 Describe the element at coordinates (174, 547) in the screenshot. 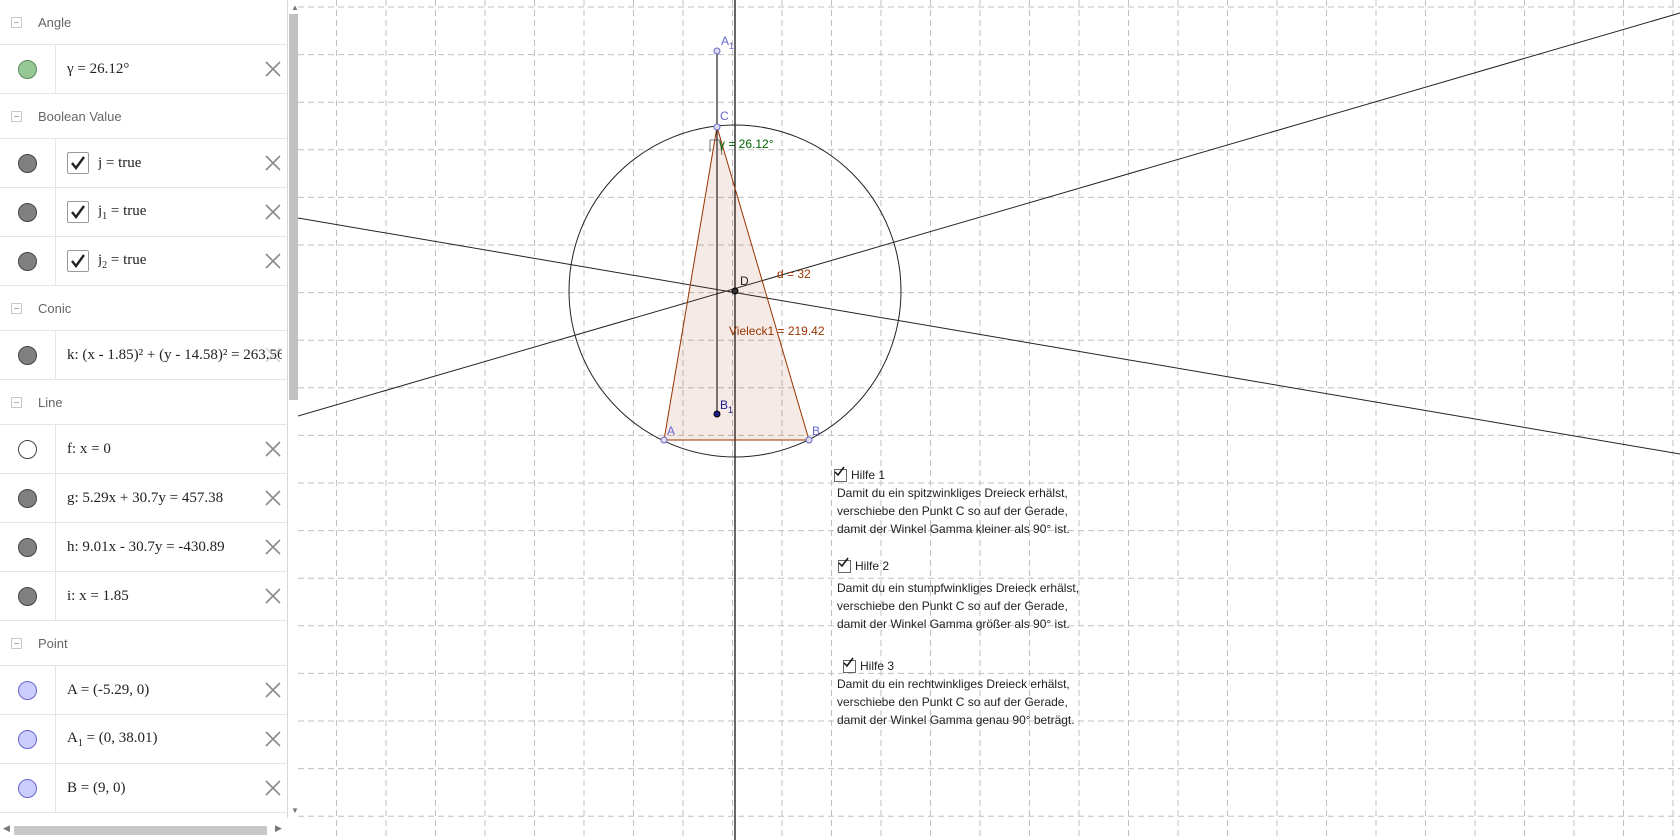

I see `algebra-item-text: h: 9.01x - 30.7y = -430.89` at that location.